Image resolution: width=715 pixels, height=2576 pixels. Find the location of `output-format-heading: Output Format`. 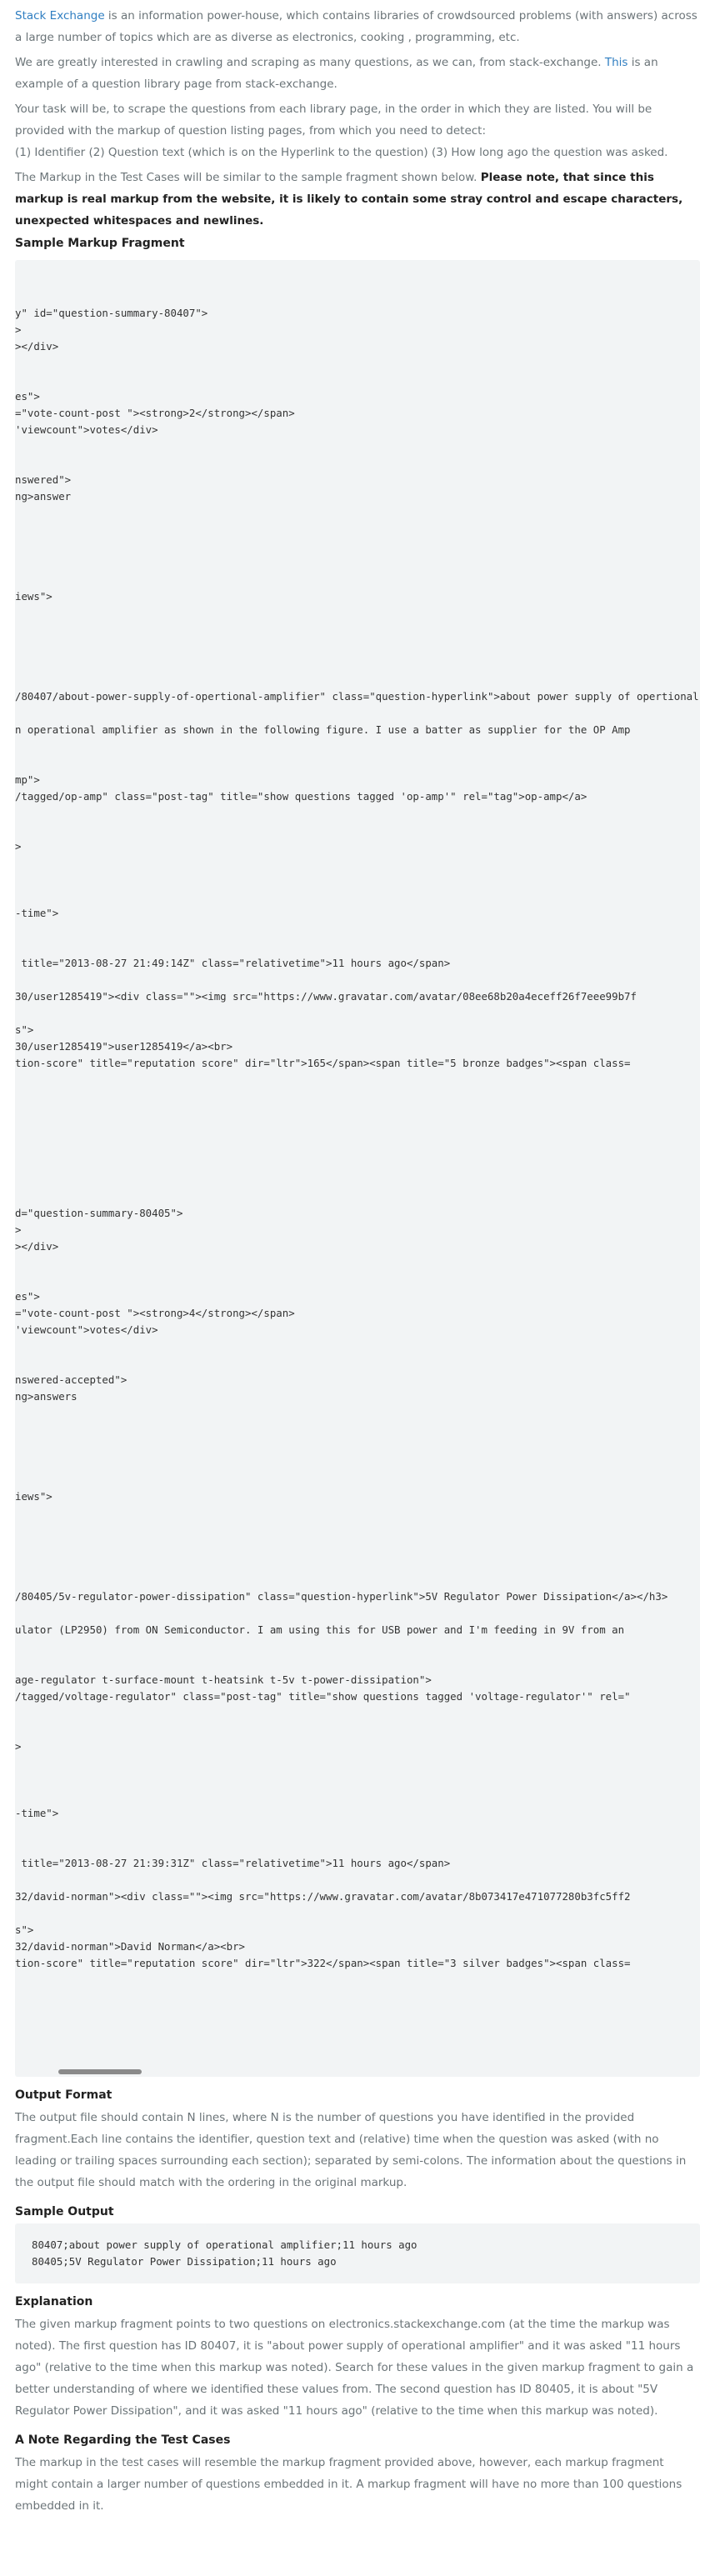

output-format-heading: Output Format is located at coordinates (64, 2095).